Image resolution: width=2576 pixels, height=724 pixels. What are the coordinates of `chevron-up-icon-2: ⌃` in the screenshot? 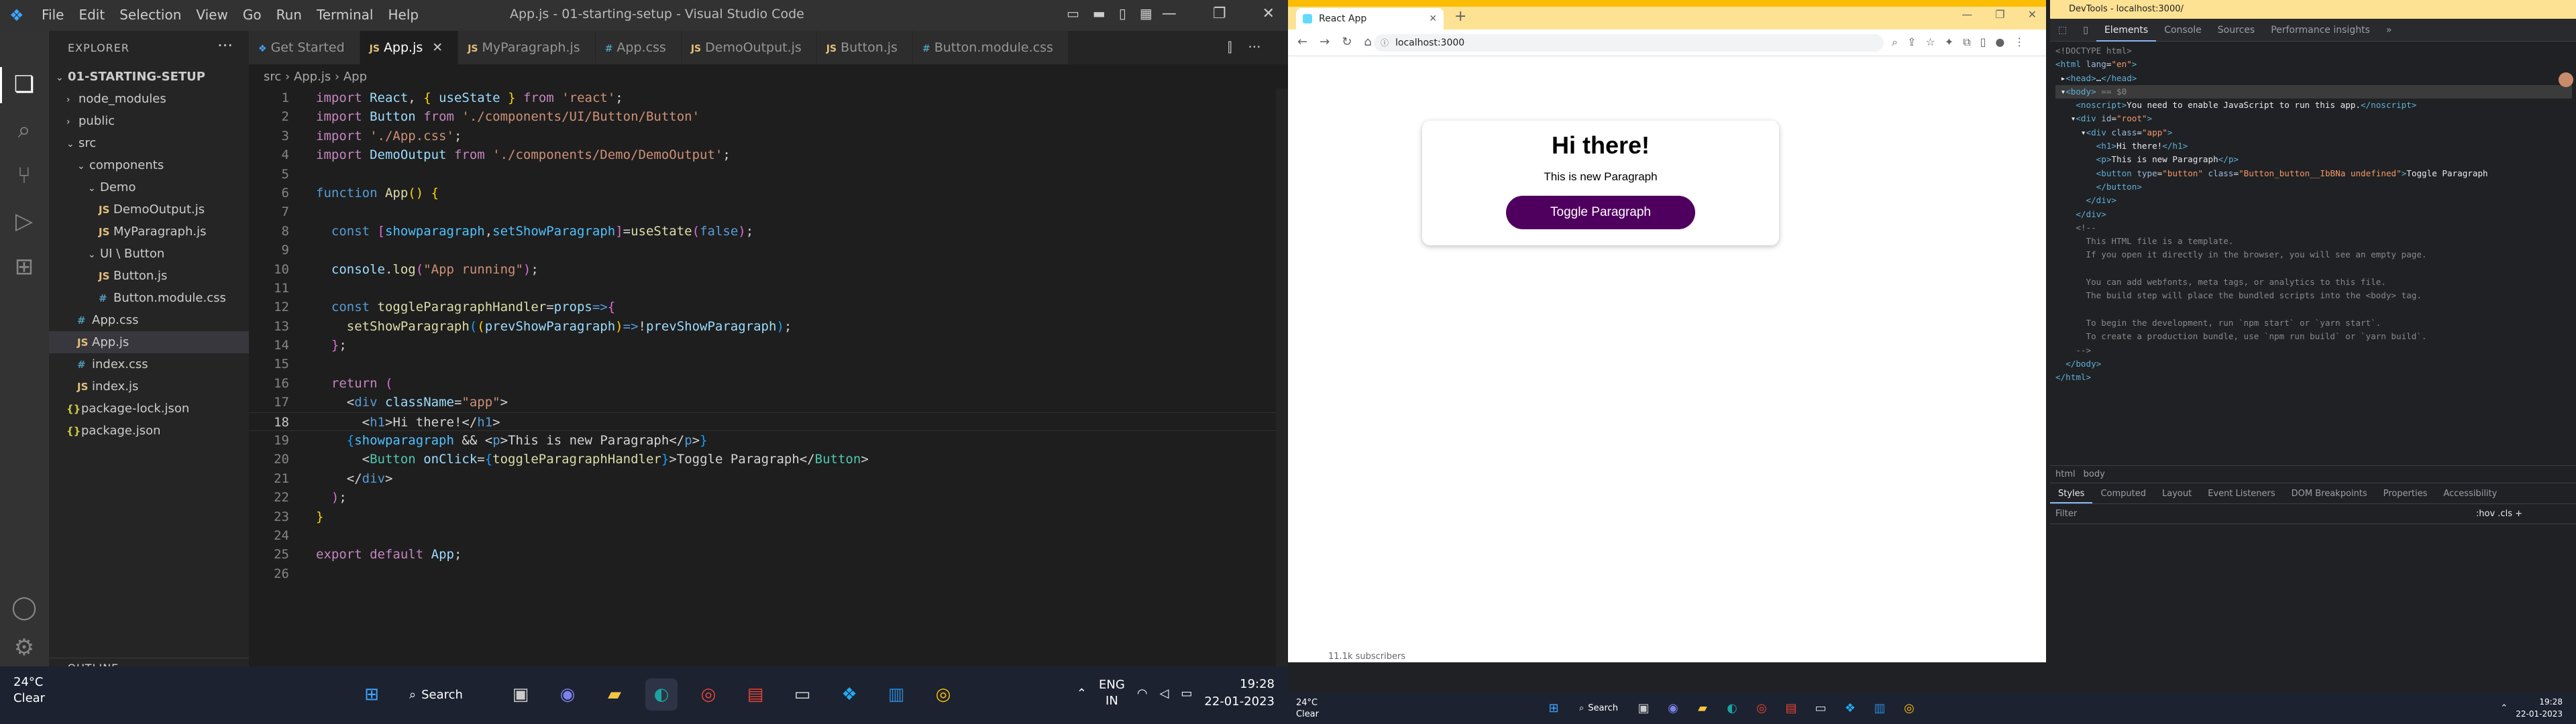 It's located at (2504, 708).